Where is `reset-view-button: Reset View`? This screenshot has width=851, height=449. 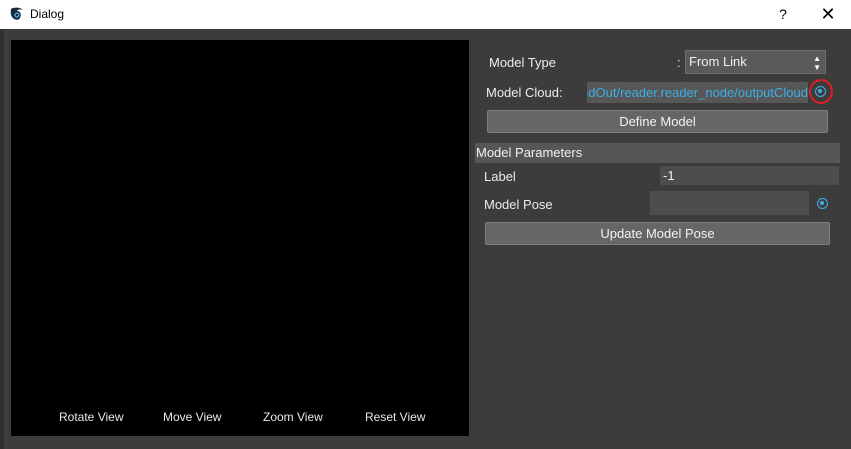 reset-view-button: Reset View is located at coordinates (395, 417).